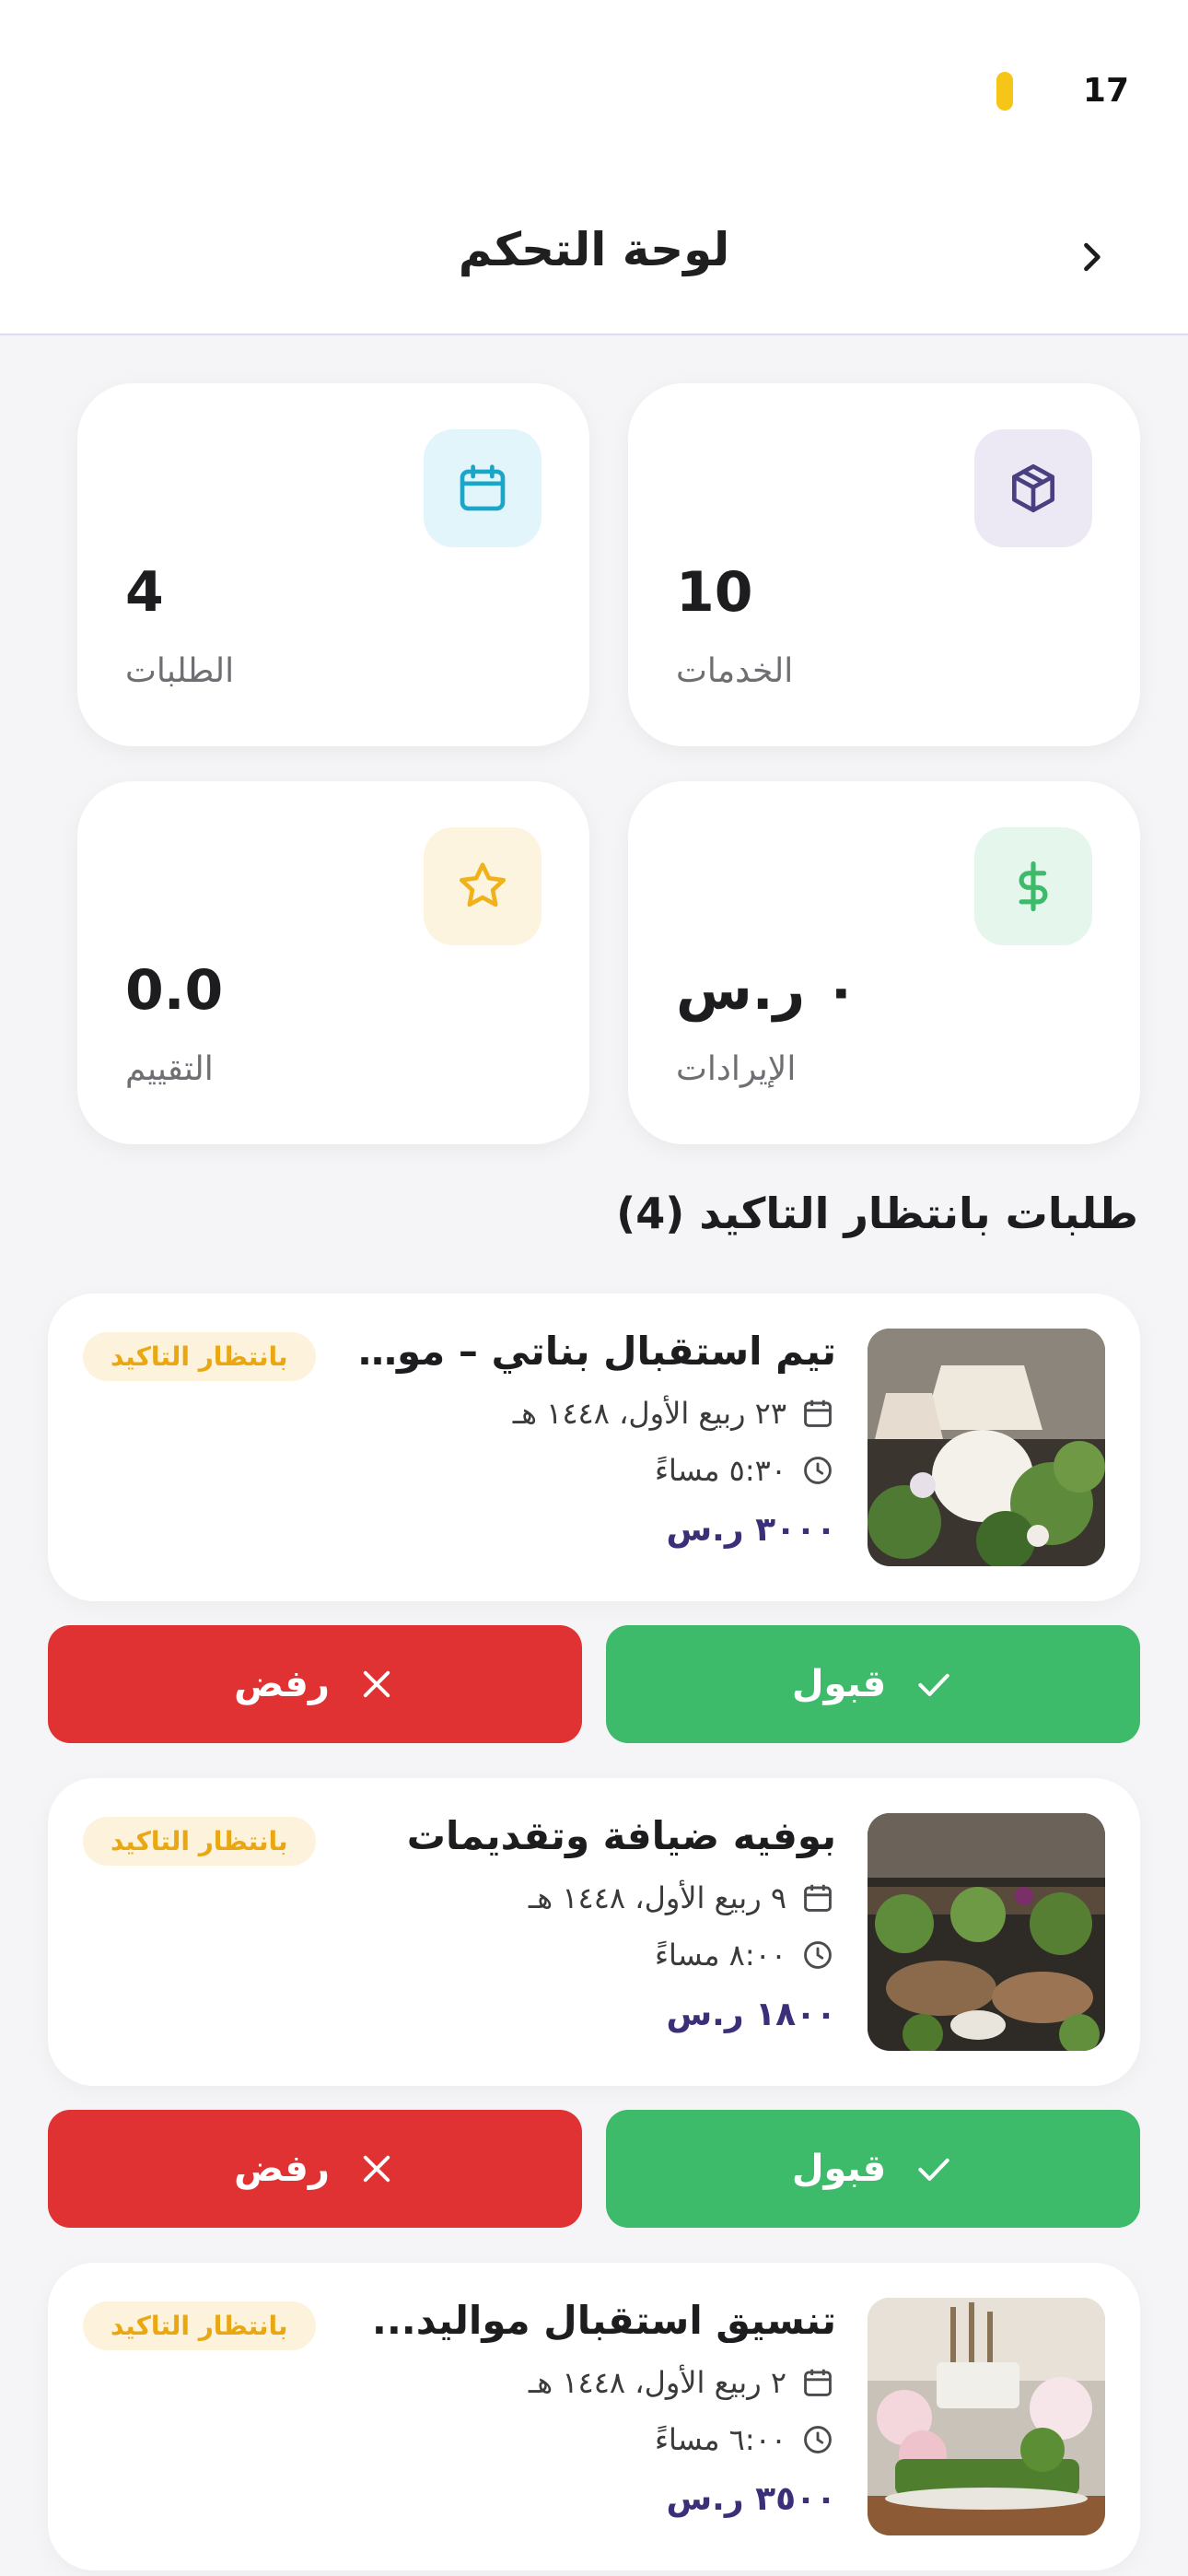 This screenshot has width=1188, height=2576. I want to click on stat-label: الإيرادات, so click(736, 1069).